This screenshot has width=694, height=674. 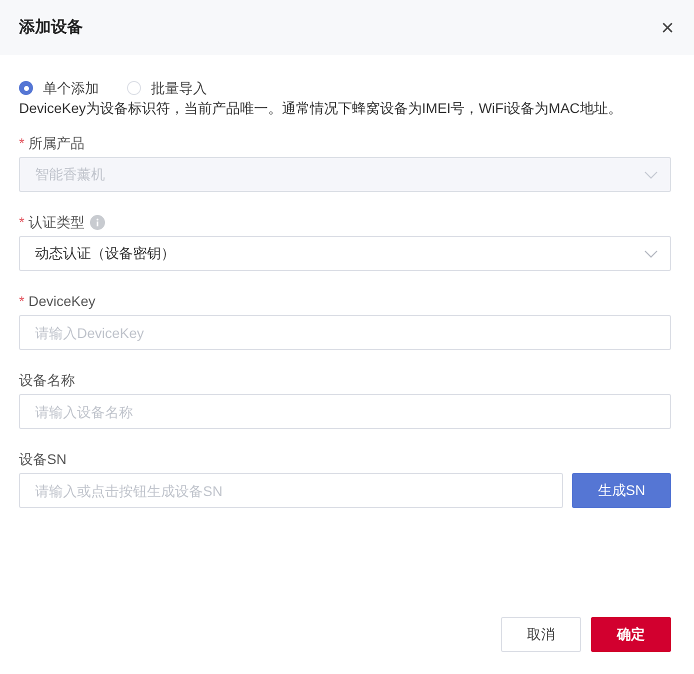 What do you see at coordinates (56, 143) in the screenshot?
I see `field-label: 所属产品` at bounding box center [56, 143].